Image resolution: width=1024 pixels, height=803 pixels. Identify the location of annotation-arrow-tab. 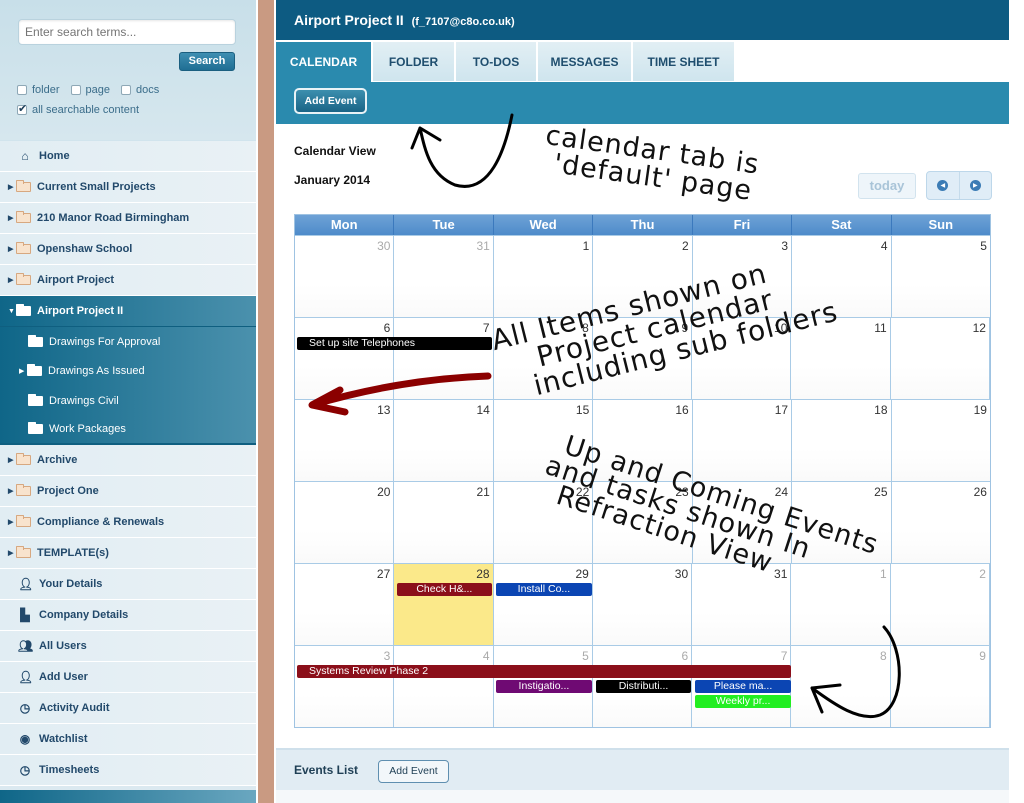
(462, 150).